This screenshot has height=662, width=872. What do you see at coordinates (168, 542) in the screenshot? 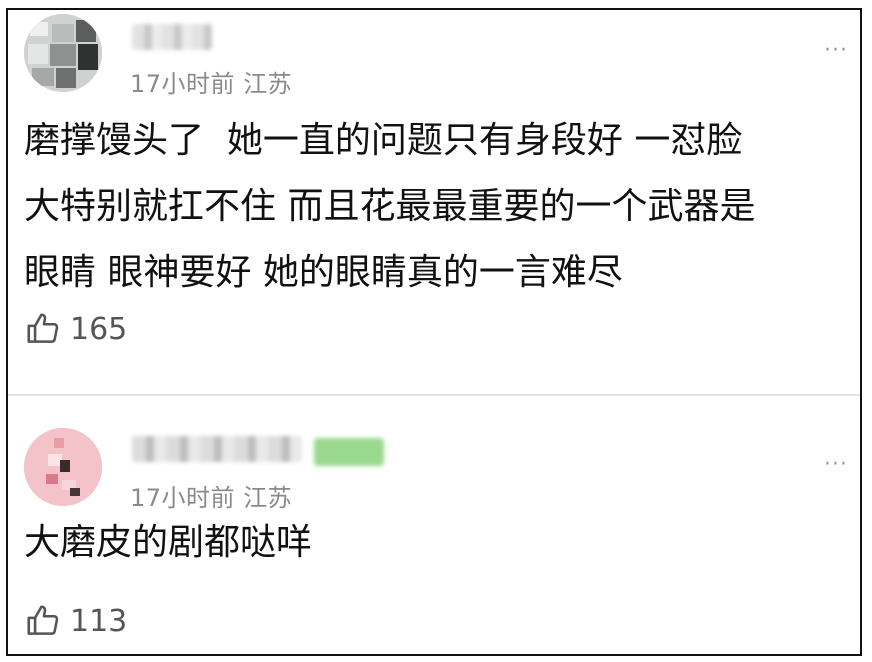
I see `comment-text: 大磨皮的剧都哒咩` at bounding box center [168, 542].